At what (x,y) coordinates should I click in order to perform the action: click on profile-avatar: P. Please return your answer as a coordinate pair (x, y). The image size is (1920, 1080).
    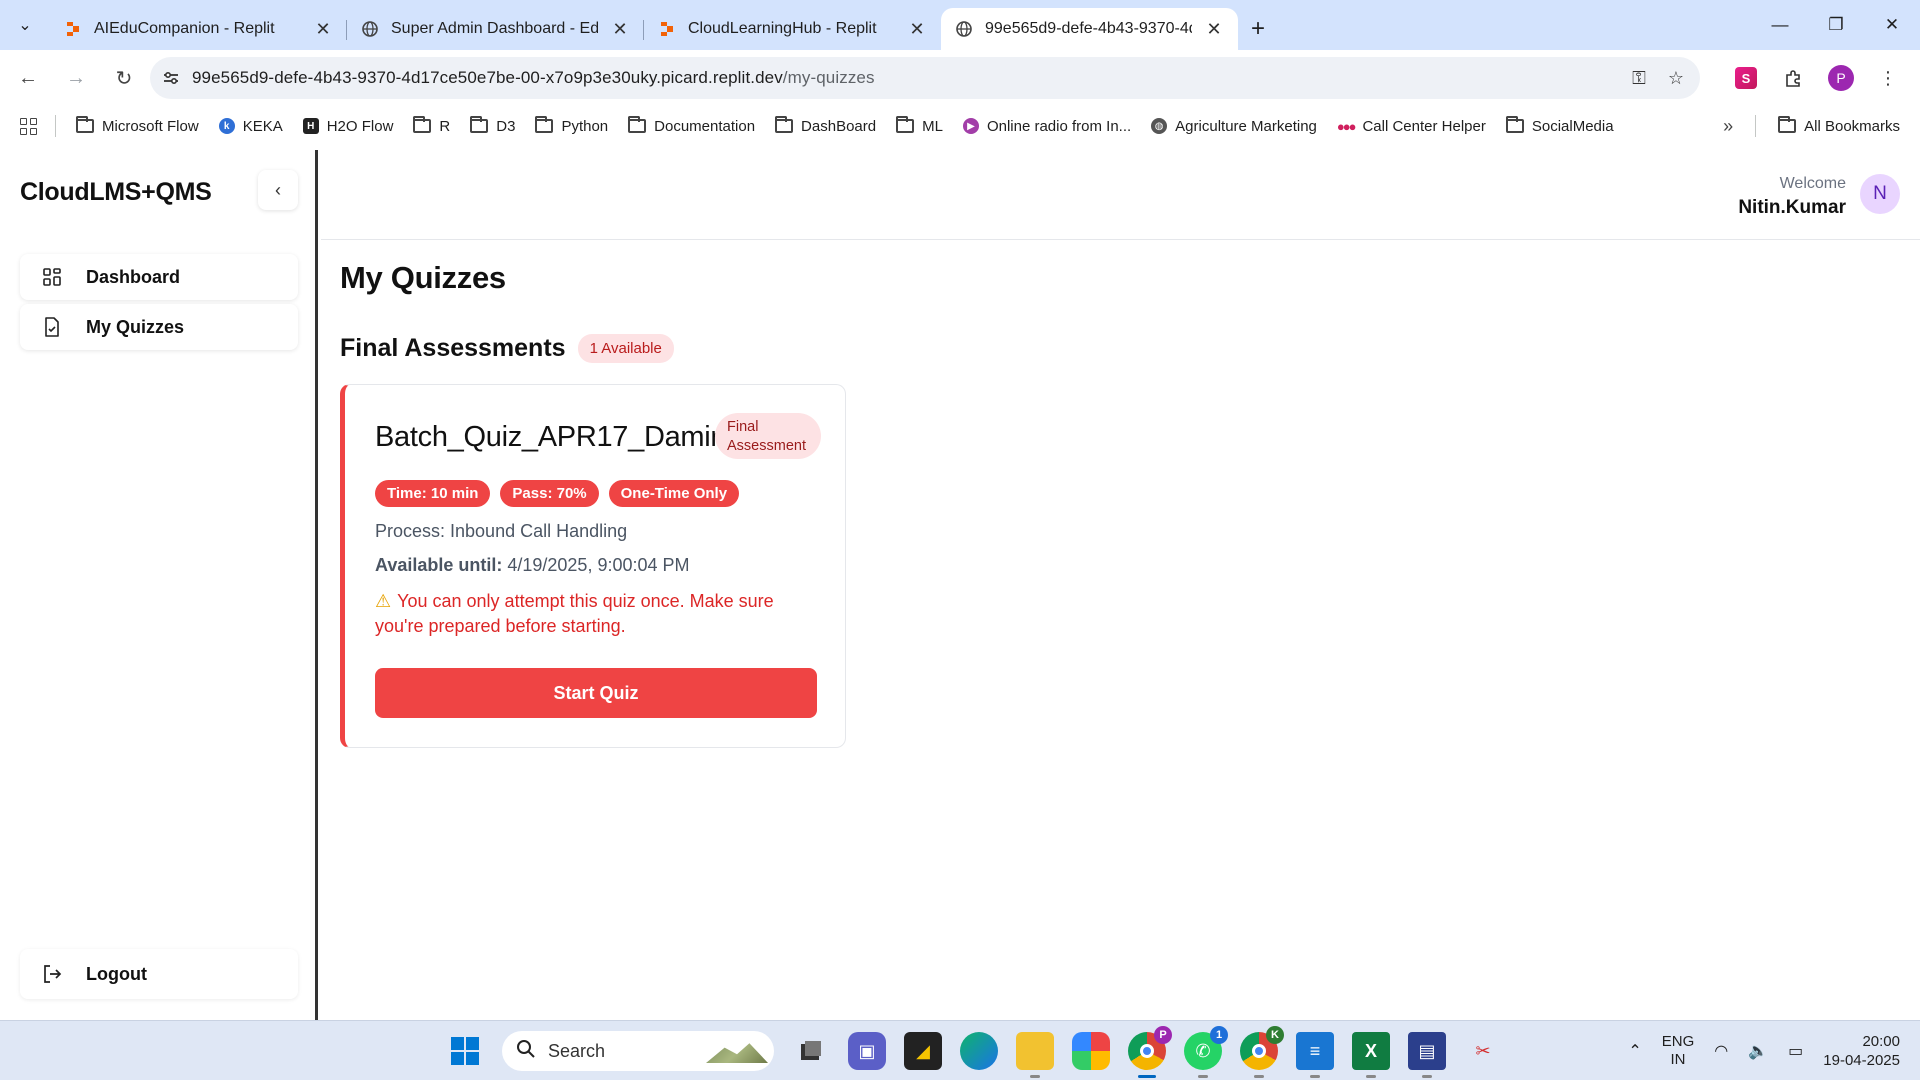
    Looking at the image, I should click on (1841, 78).